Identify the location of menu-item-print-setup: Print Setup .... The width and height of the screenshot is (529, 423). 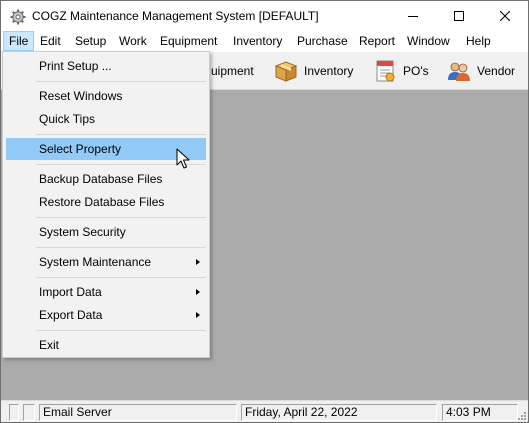
(106, 66).